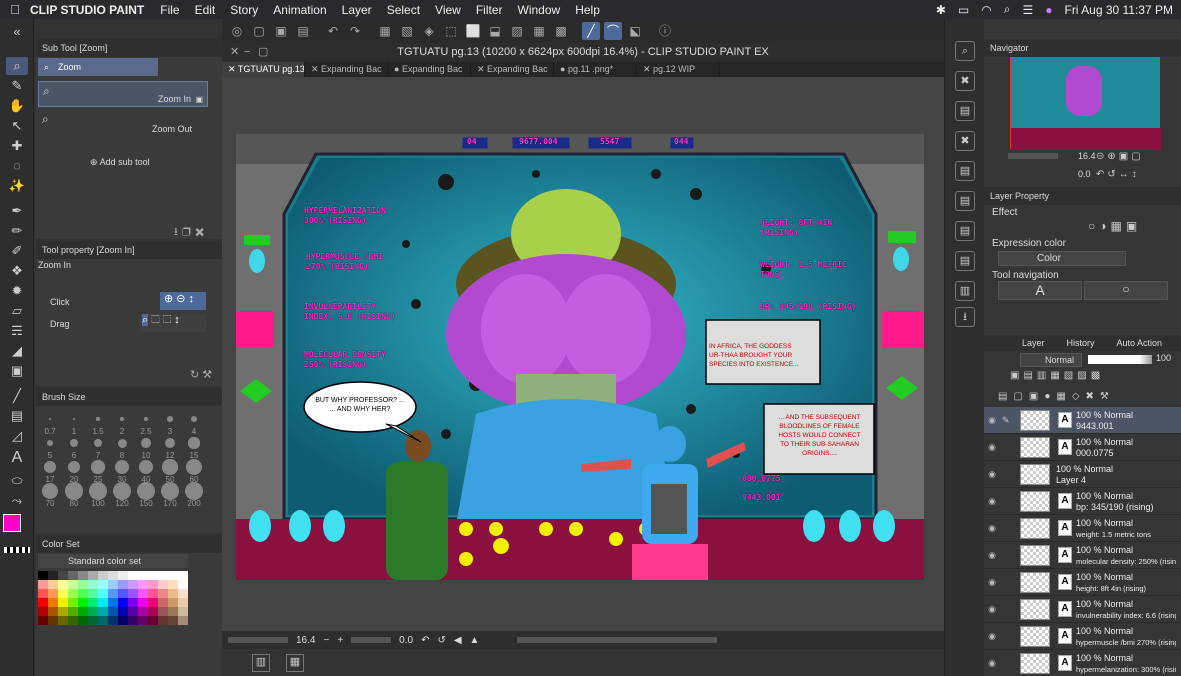  Describe the element at coordinates (170, 423) in the screenshot. I see `brush-size-option: 3` at that location.